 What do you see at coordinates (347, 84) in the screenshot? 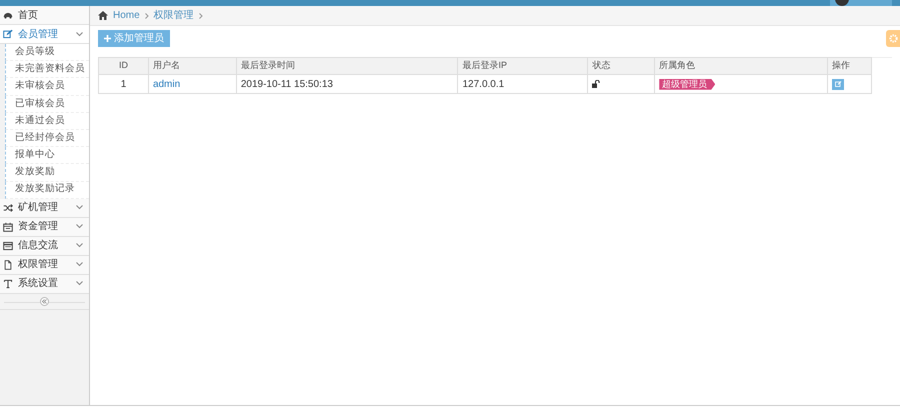
I see `table-cell: 2019-10-11 15:50:13` at bounding box center [347, 84].